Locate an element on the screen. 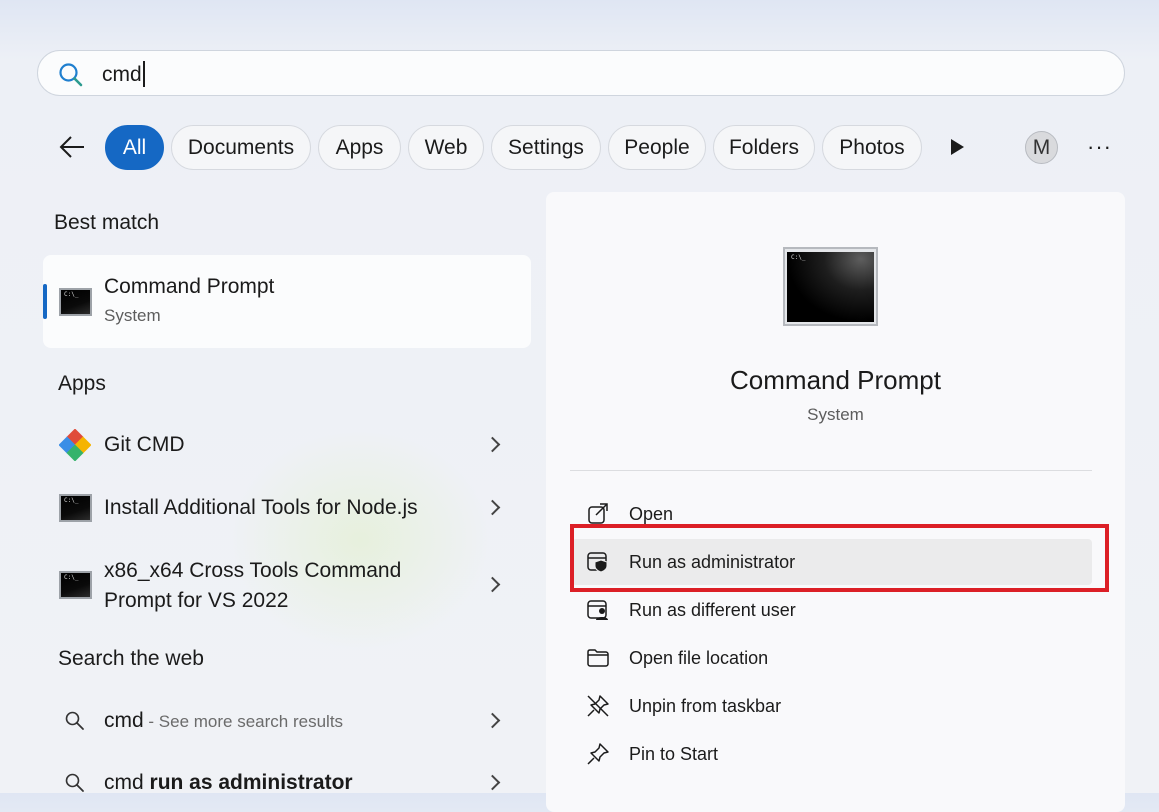 This screenshot has width=1159, height=812. filter-settings: Settings is located at coordinates (546, 147).